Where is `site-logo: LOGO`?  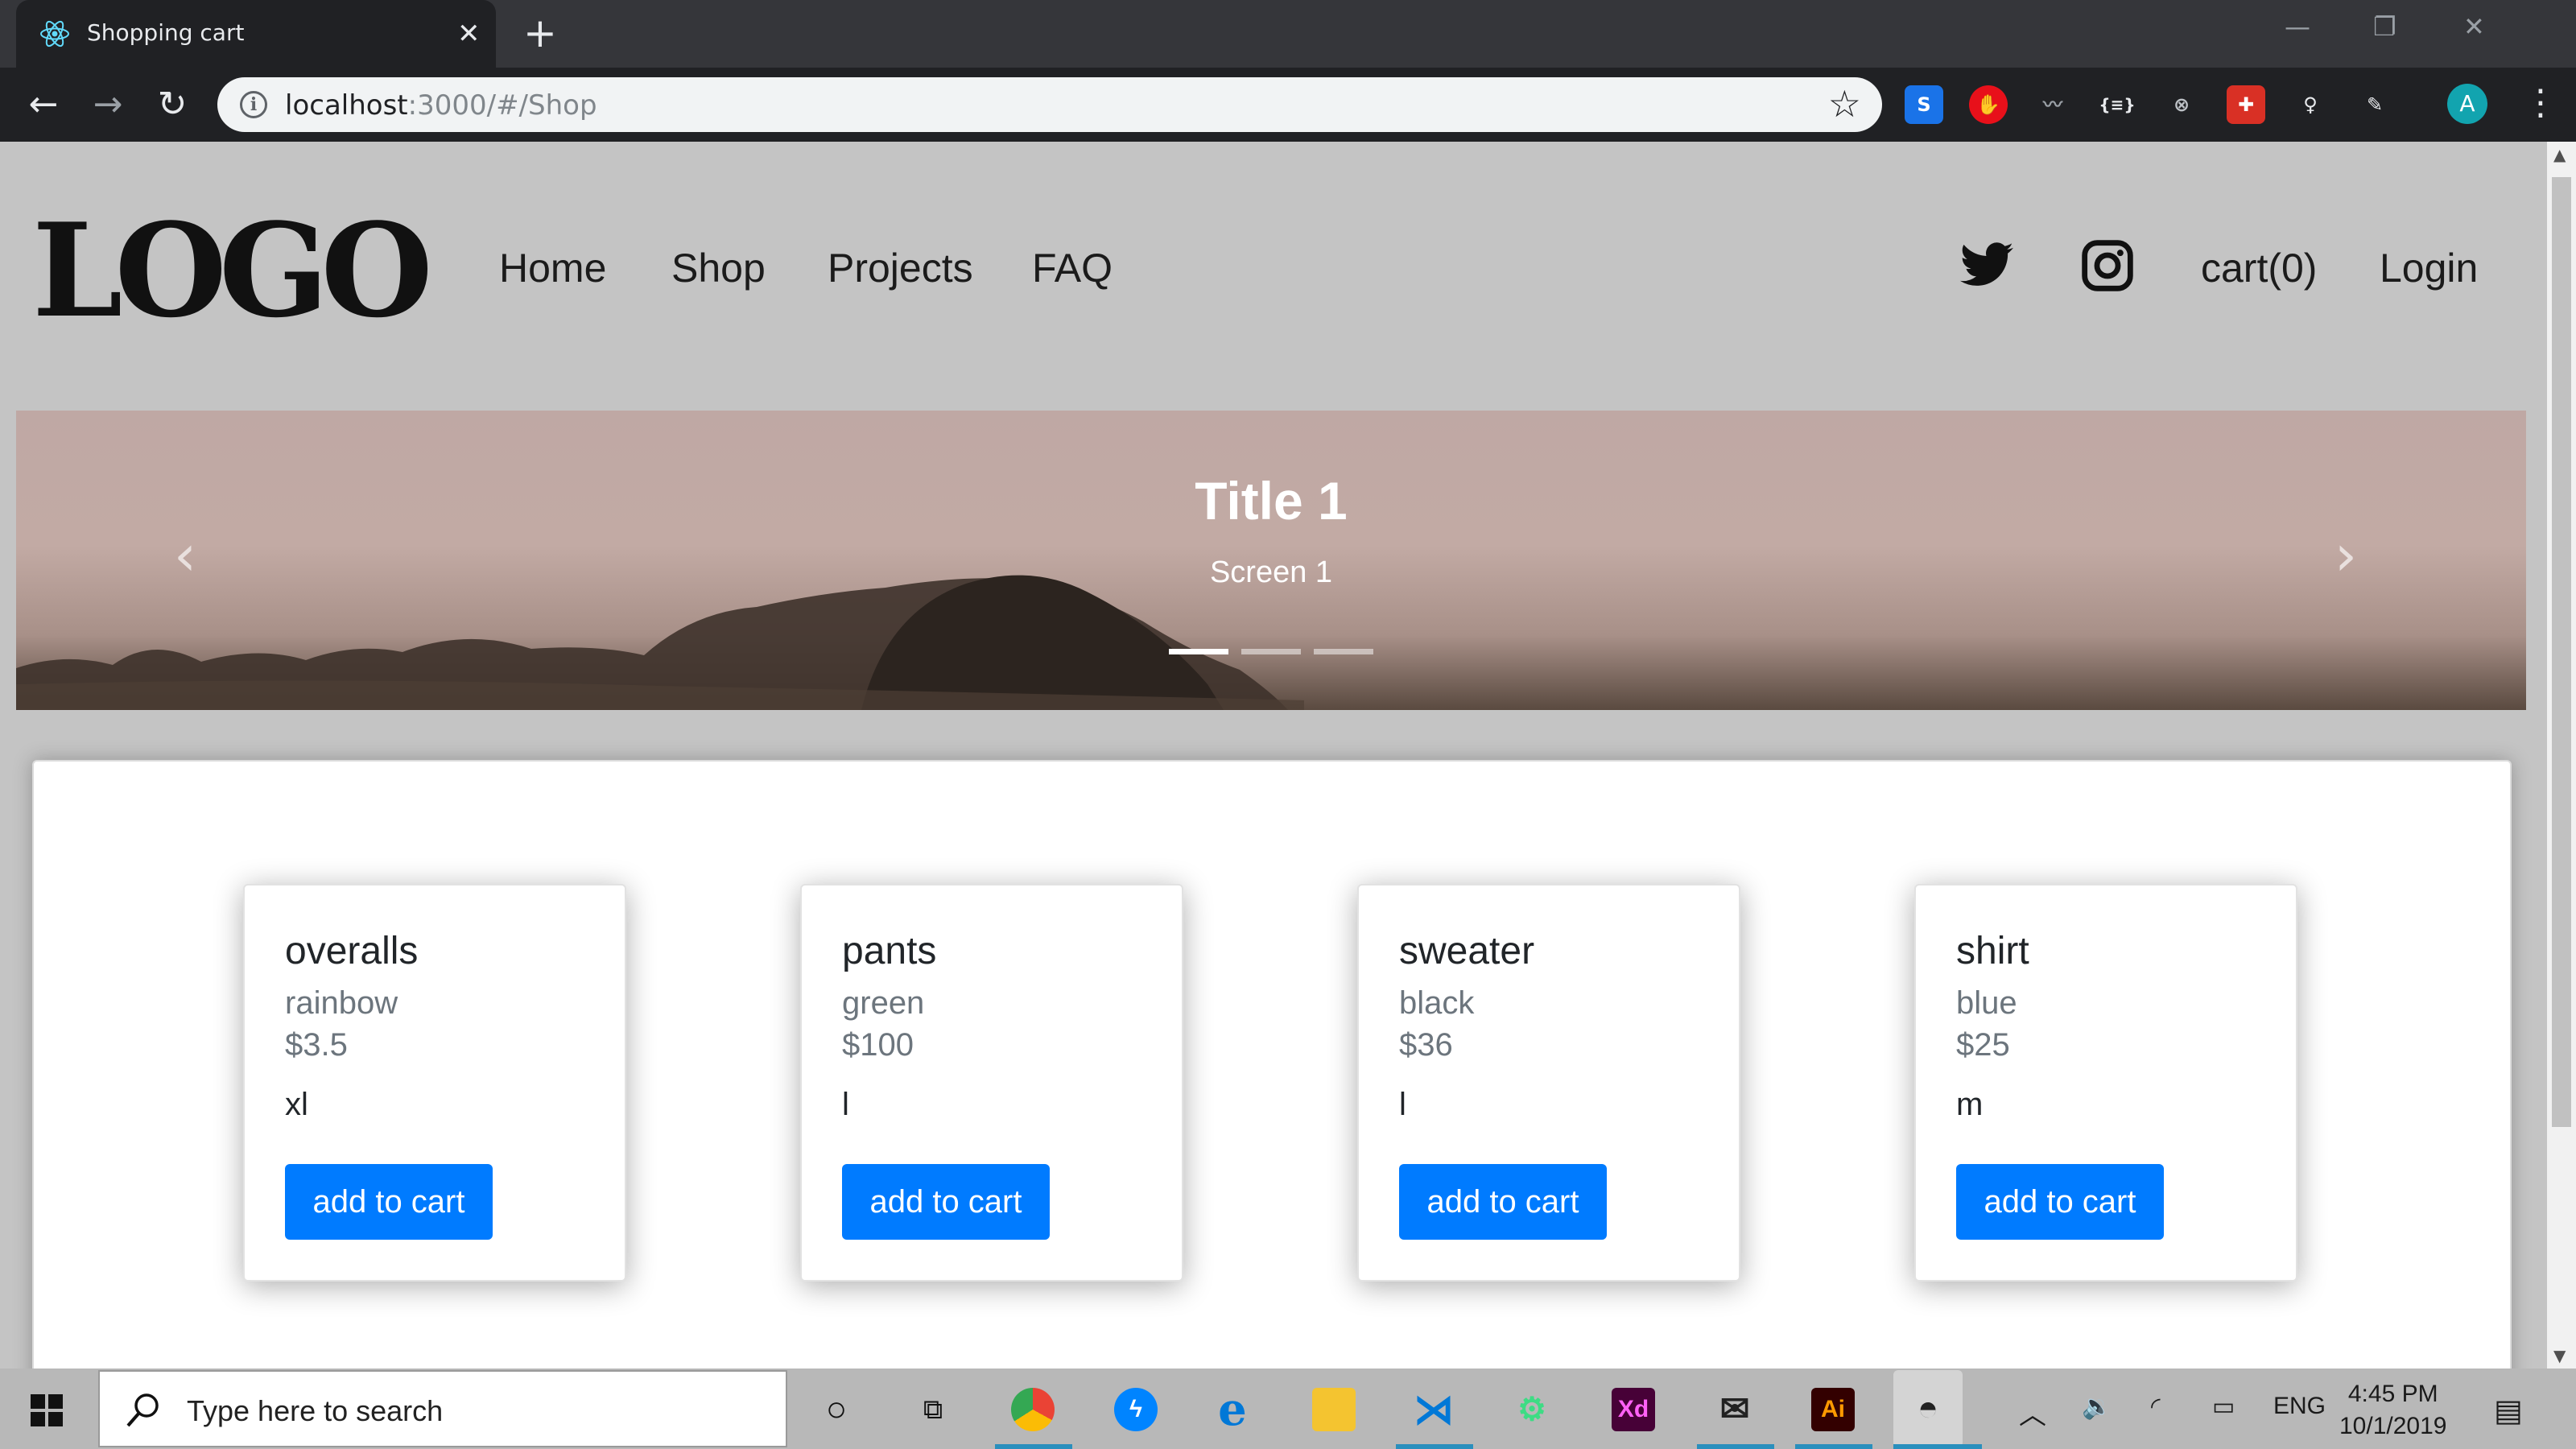 site-logo: LOGO is located at coordinates (232, 270).